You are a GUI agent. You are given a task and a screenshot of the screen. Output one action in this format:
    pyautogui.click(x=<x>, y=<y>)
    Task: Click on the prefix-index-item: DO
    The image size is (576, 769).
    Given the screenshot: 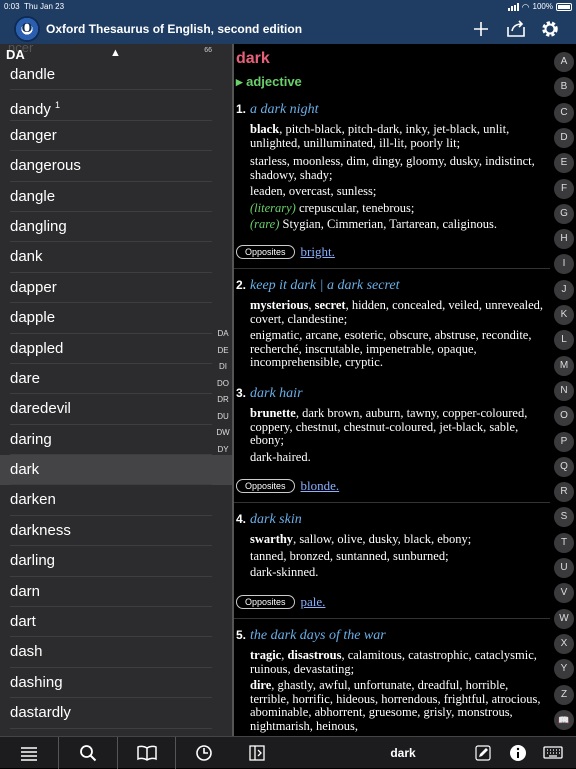 What is the action you would take?
    pyautogui.click(x=223, y=384)
    